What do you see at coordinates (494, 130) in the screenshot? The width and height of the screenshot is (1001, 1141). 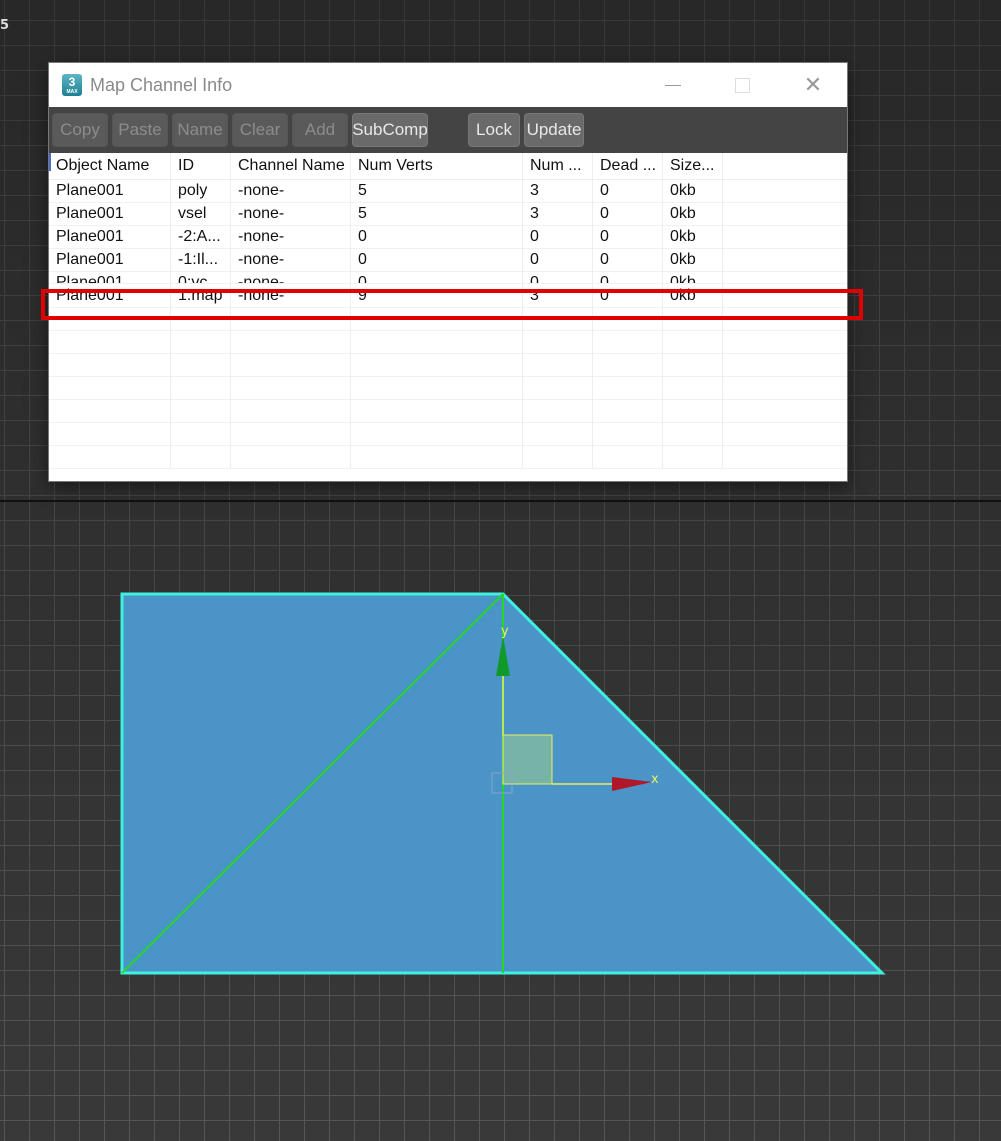 I see `lock-button: Lock` at bounding box center [494, 130].